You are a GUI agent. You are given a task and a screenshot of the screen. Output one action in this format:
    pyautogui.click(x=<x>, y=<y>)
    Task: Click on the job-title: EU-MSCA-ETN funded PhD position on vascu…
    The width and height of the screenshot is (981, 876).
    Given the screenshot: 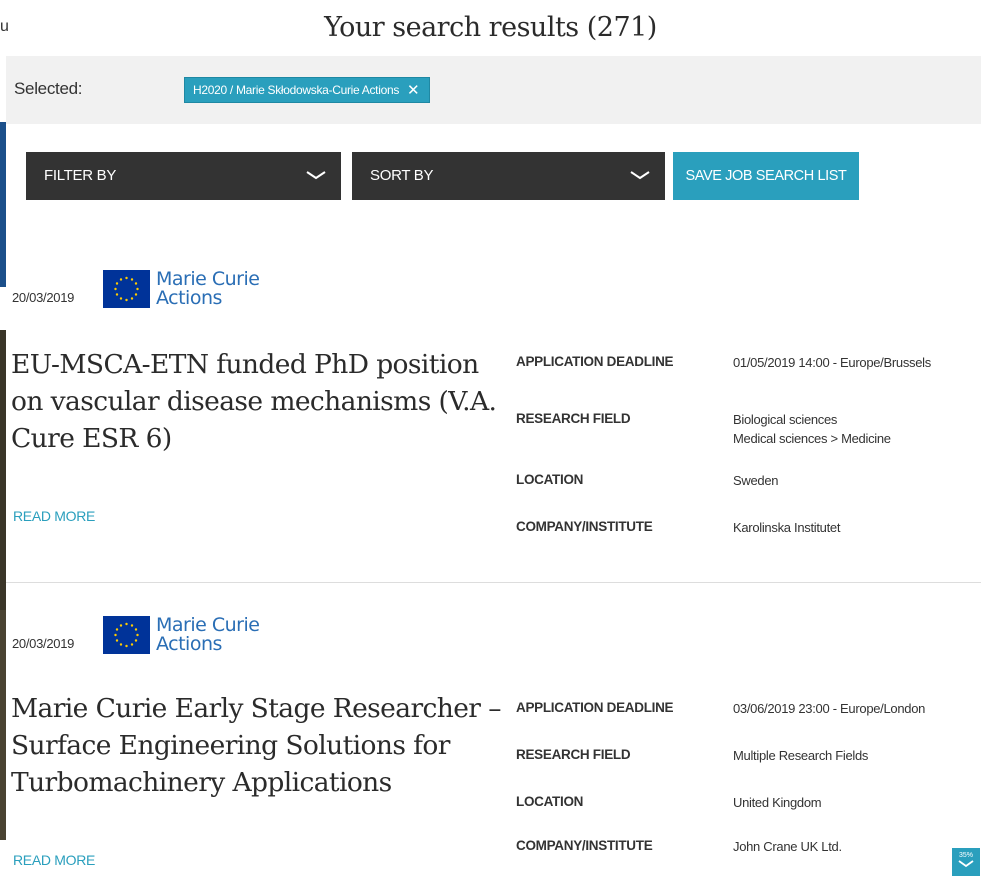 What is the action you would take?
    pyautogui.click(x=256, y=401)
    